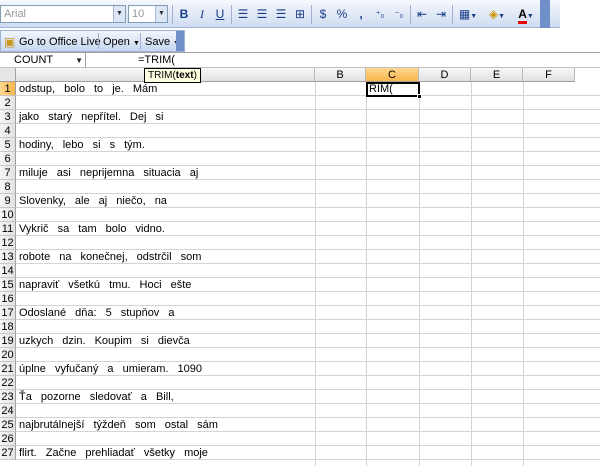  Describe the element at coordinates (220, 14) in the screenshot. I see `underline-button: U` at that location.